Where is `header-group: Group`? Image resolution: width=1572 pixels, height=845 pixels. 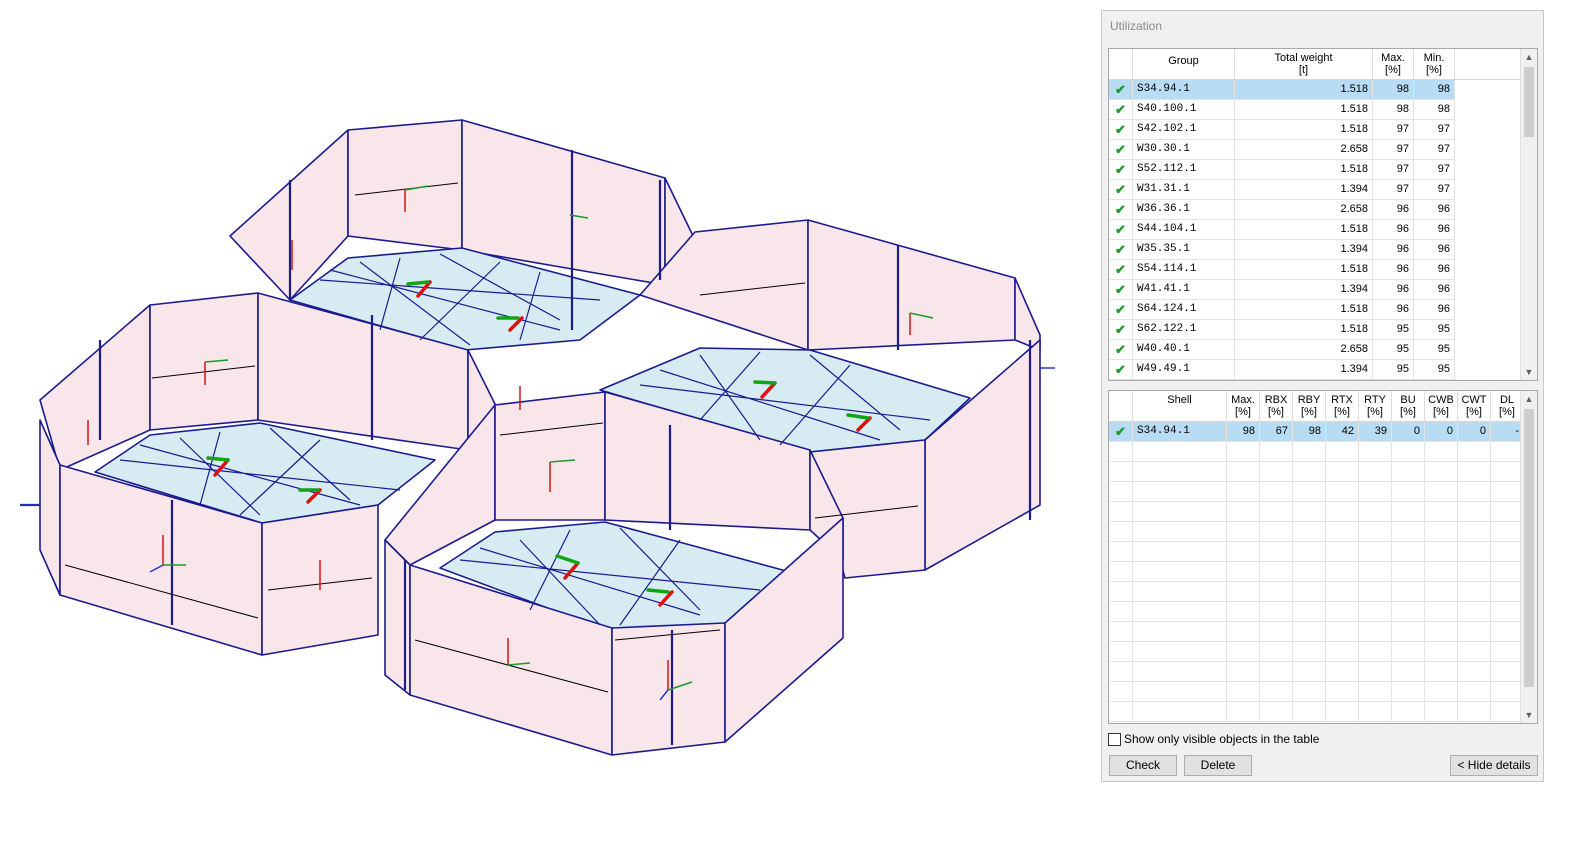
header-group: Group is located at coordinates (1184, 64).